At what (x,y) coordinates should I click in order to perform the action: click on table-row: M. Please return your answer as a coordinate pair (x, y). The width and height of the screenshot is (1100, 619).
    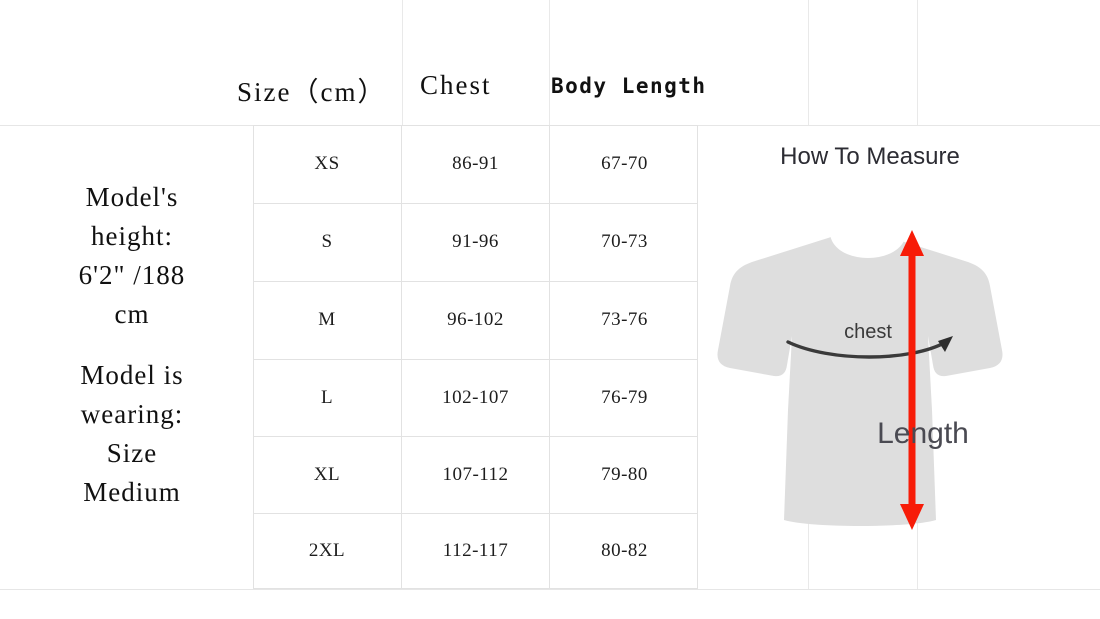
    Looking at the image, I should click on (327, 319).